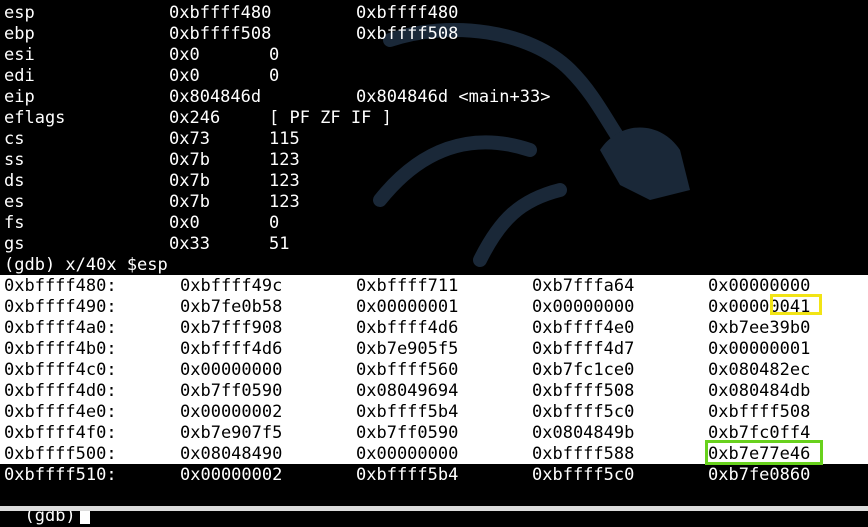  Describe the element at coordinates (583, 286) in the screenshot. I see `memory-word: 0xb7fffa64` at that location.